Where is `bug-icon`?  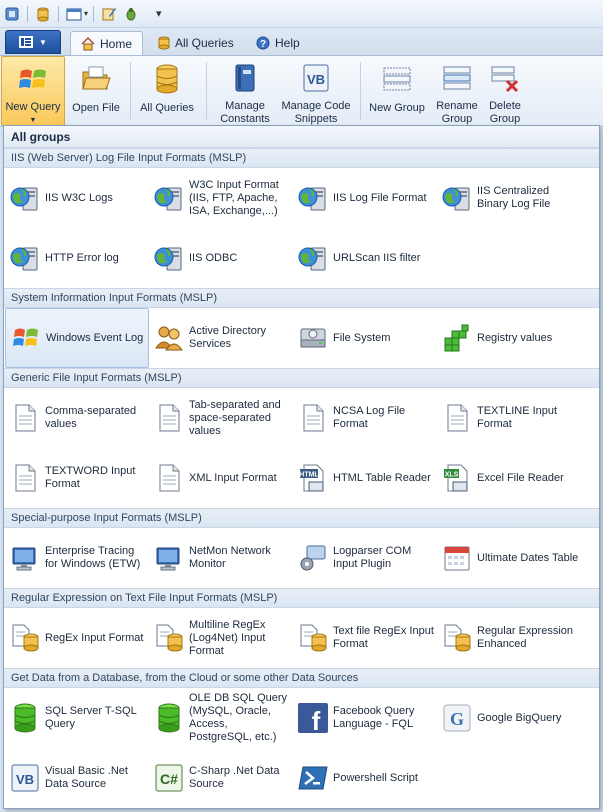
bug-icon is located at coordinates (131, 14).